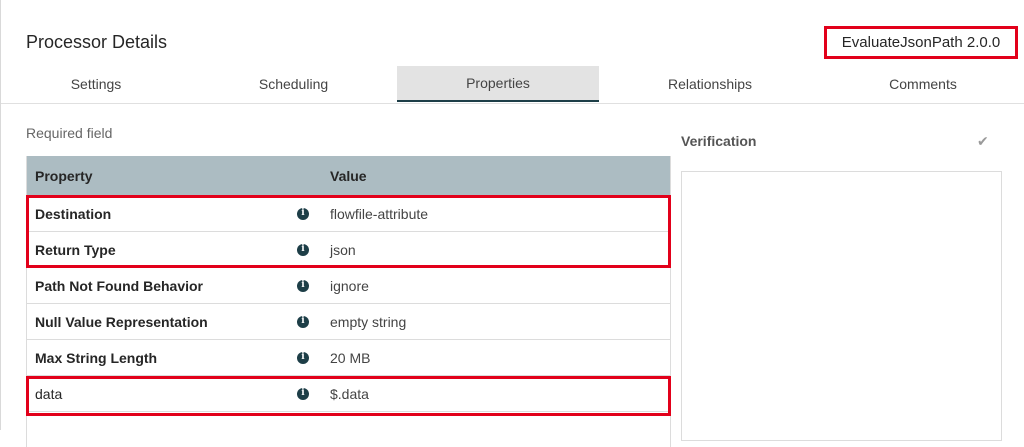 This screenshot has height=447, width=1024. I want to click on check-icon: ✔, so click(983, 141).